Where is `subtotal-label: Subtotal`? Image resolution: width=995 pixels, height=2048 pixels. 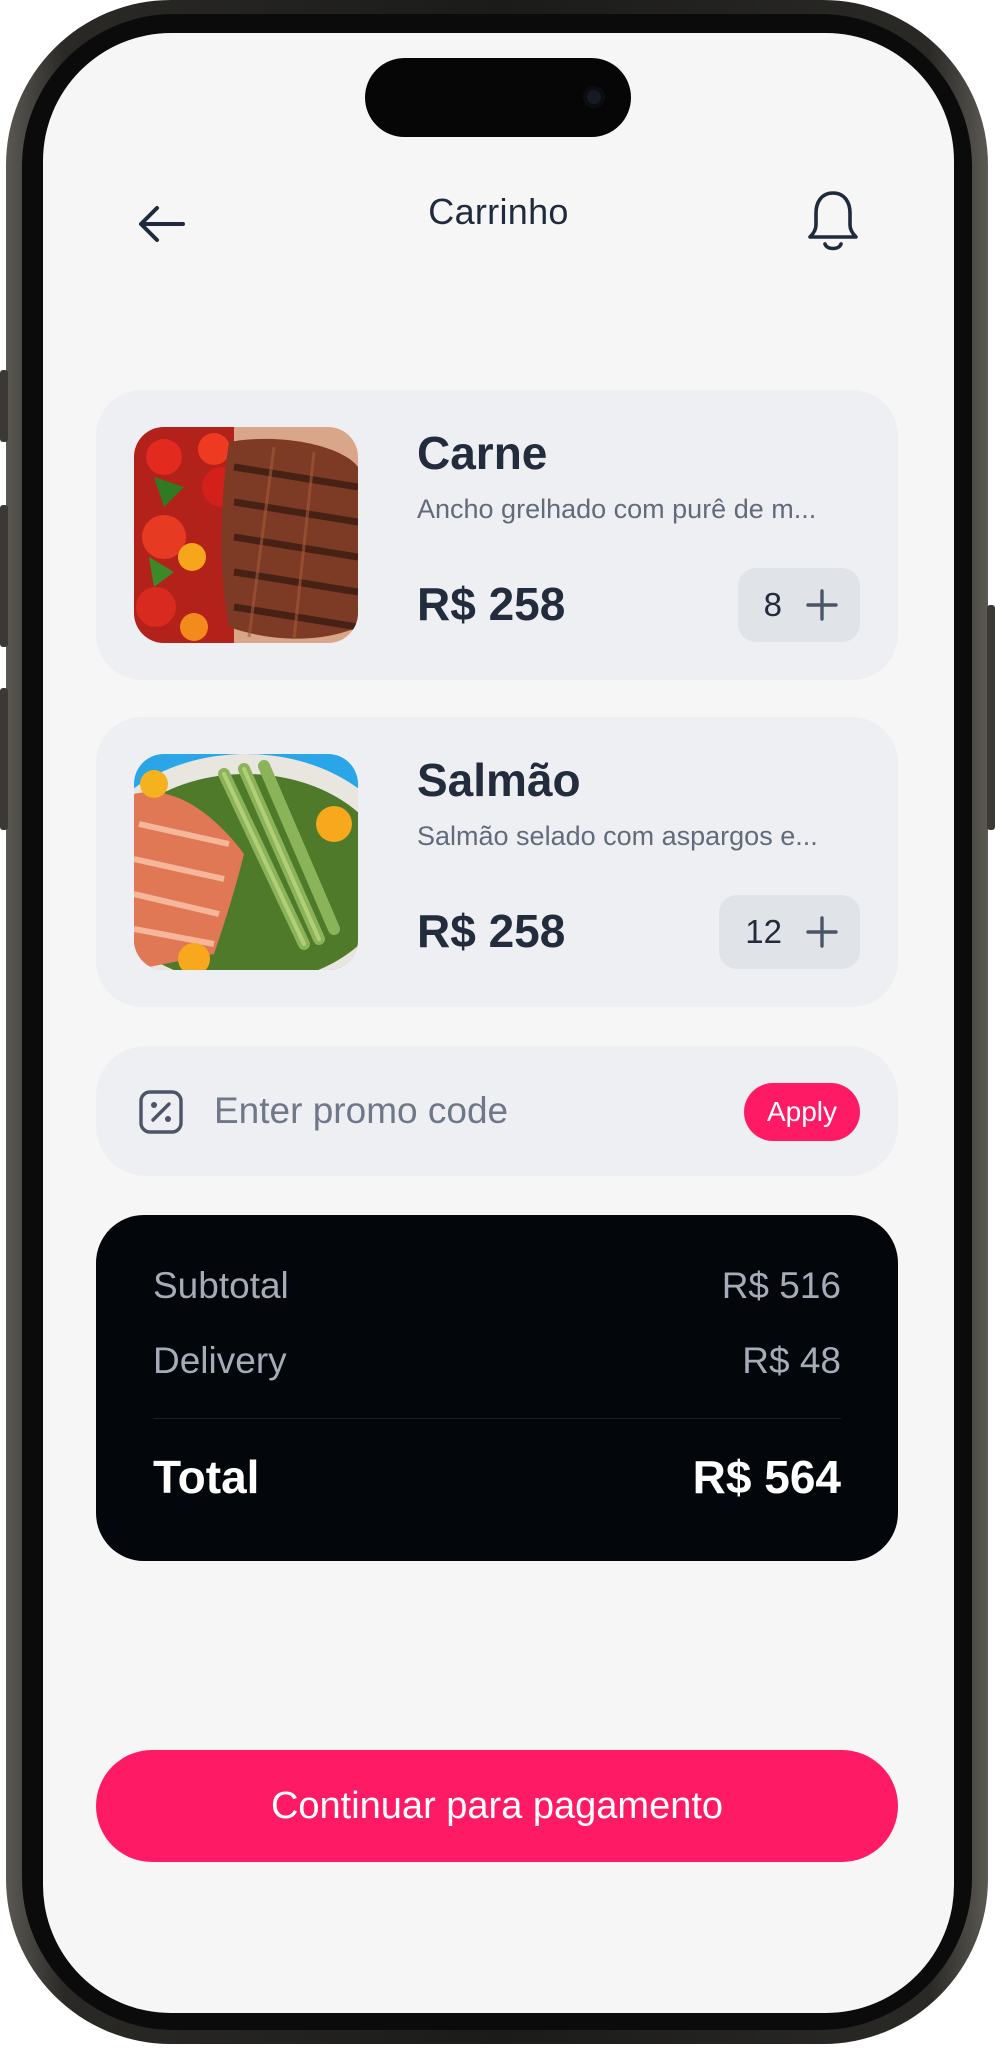
subtotal-label: Subtotal is located at coordinates (221, 1285).